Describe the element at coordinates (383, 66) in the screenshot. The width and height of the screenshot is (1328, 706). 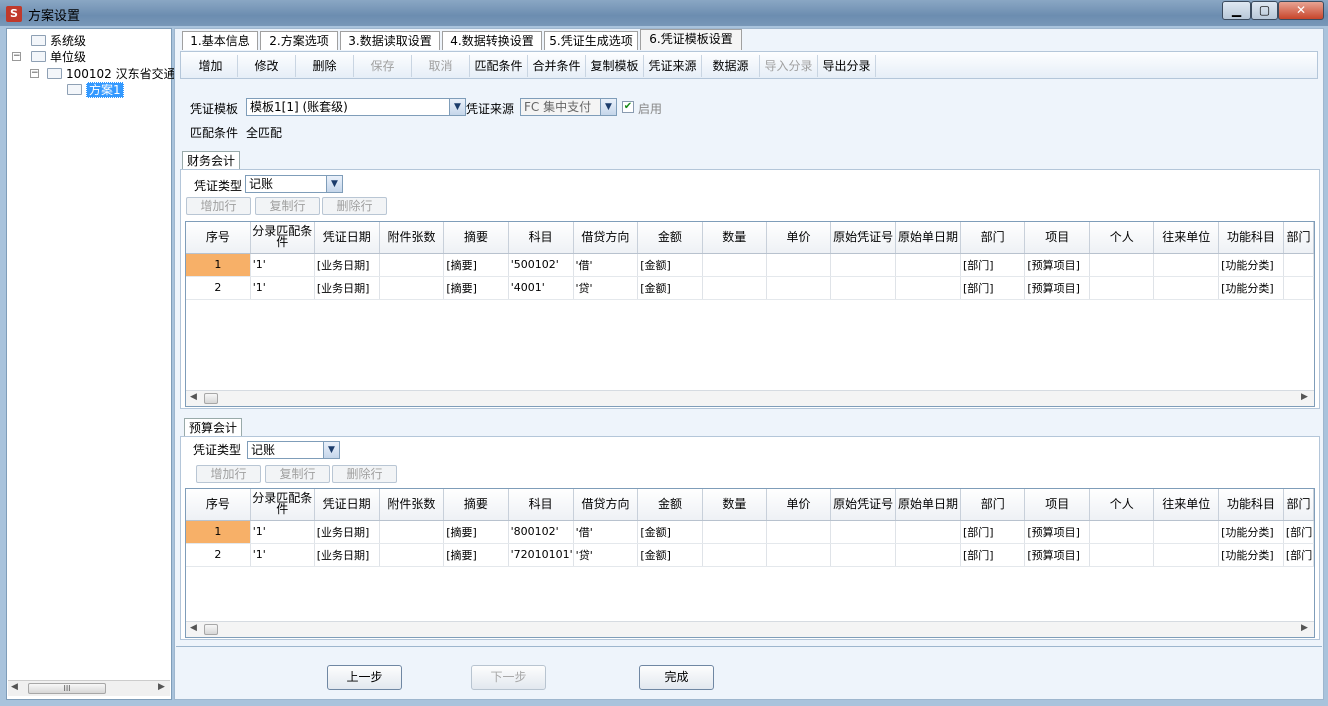
I see `save-button: 保存` at that location.